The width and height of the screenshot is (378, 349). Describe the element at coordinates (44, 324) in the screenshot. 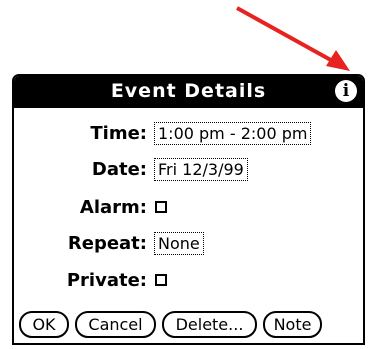

I see `ok-button: OK` at that location.